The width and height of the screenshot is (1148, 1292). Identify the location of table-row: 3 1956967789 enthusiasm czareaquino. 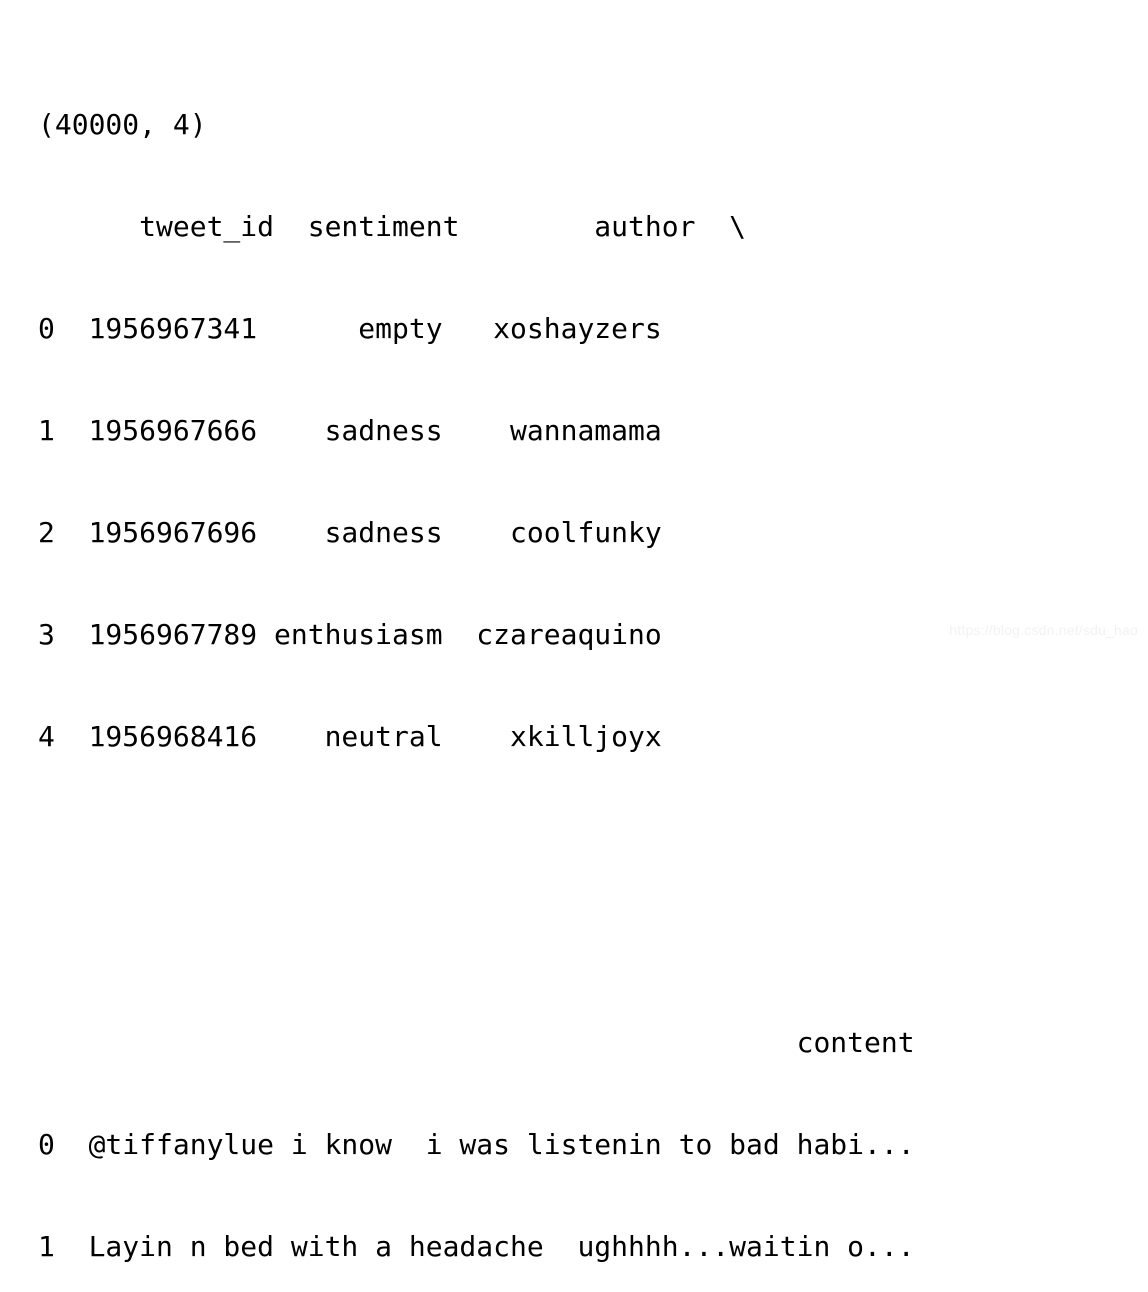
(350, 634).